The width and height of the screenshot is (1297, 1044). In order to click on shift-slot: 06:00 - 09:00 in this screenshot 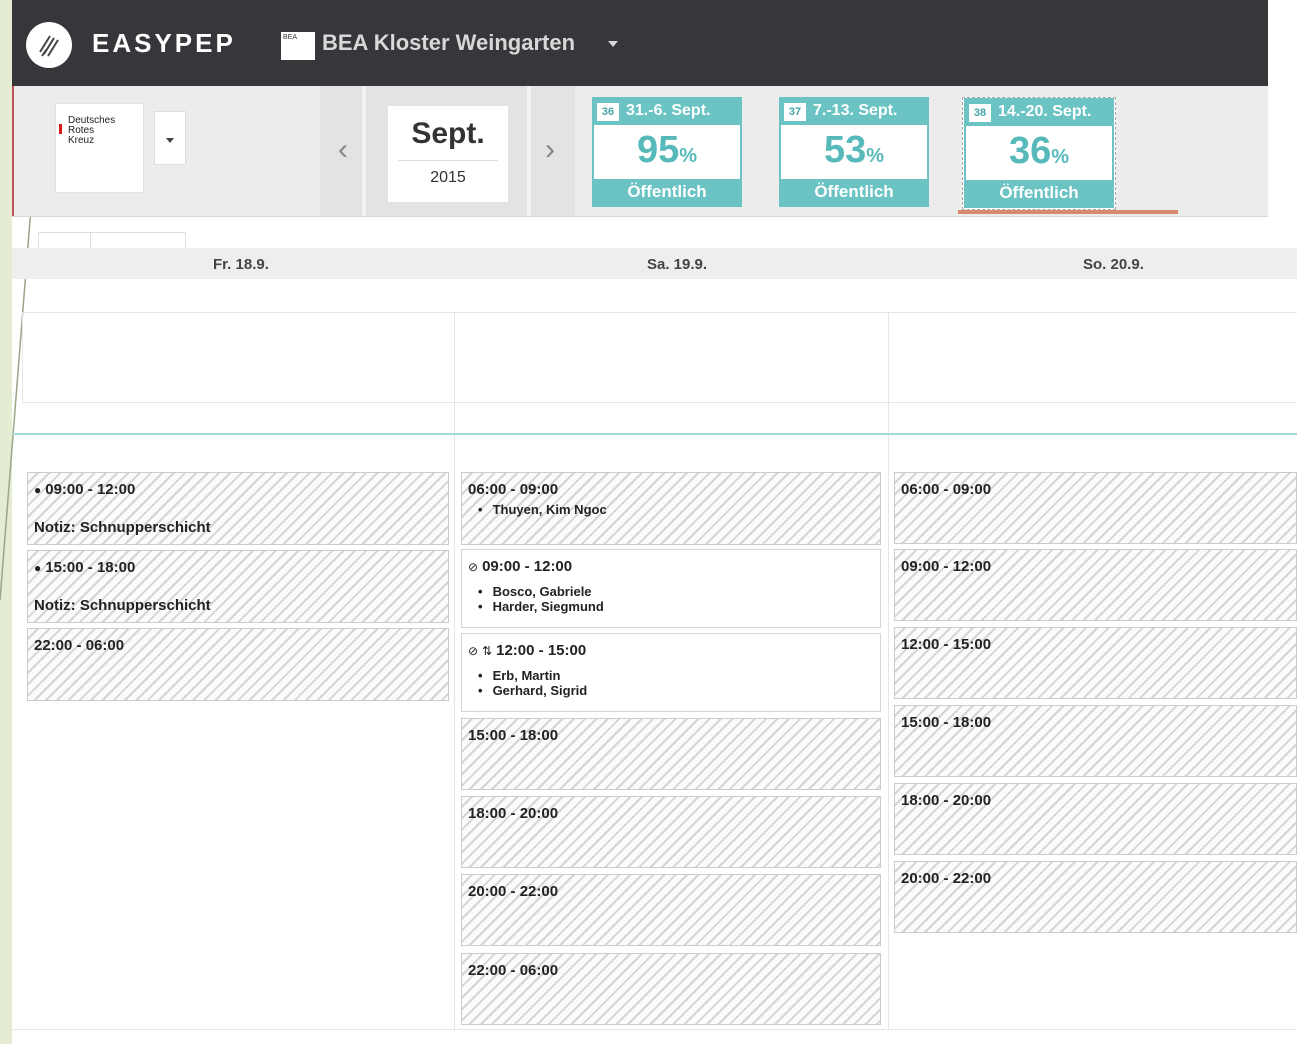, I will do `click(1095, 508)`.